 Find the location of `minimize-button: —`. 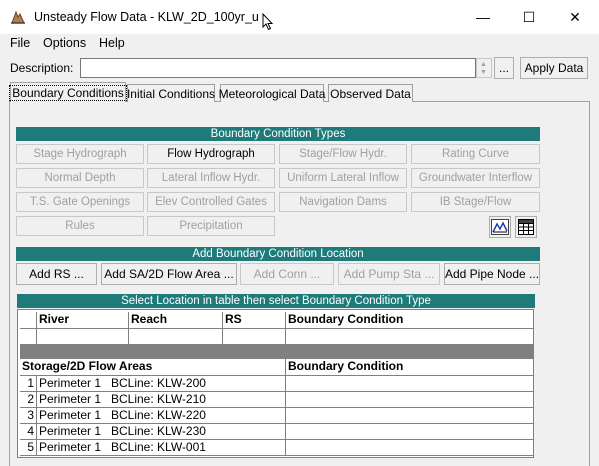

minimize-button: — is located at coordinates (483, 17).